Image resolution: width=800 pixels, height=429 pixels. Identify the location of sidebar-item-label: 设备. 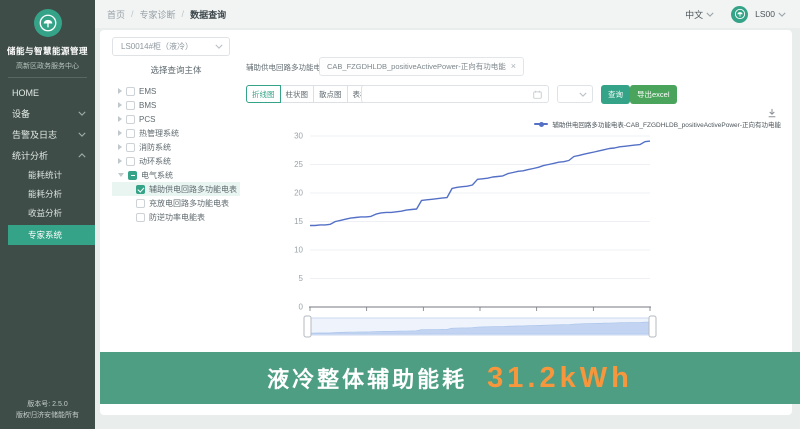
(21, 114).